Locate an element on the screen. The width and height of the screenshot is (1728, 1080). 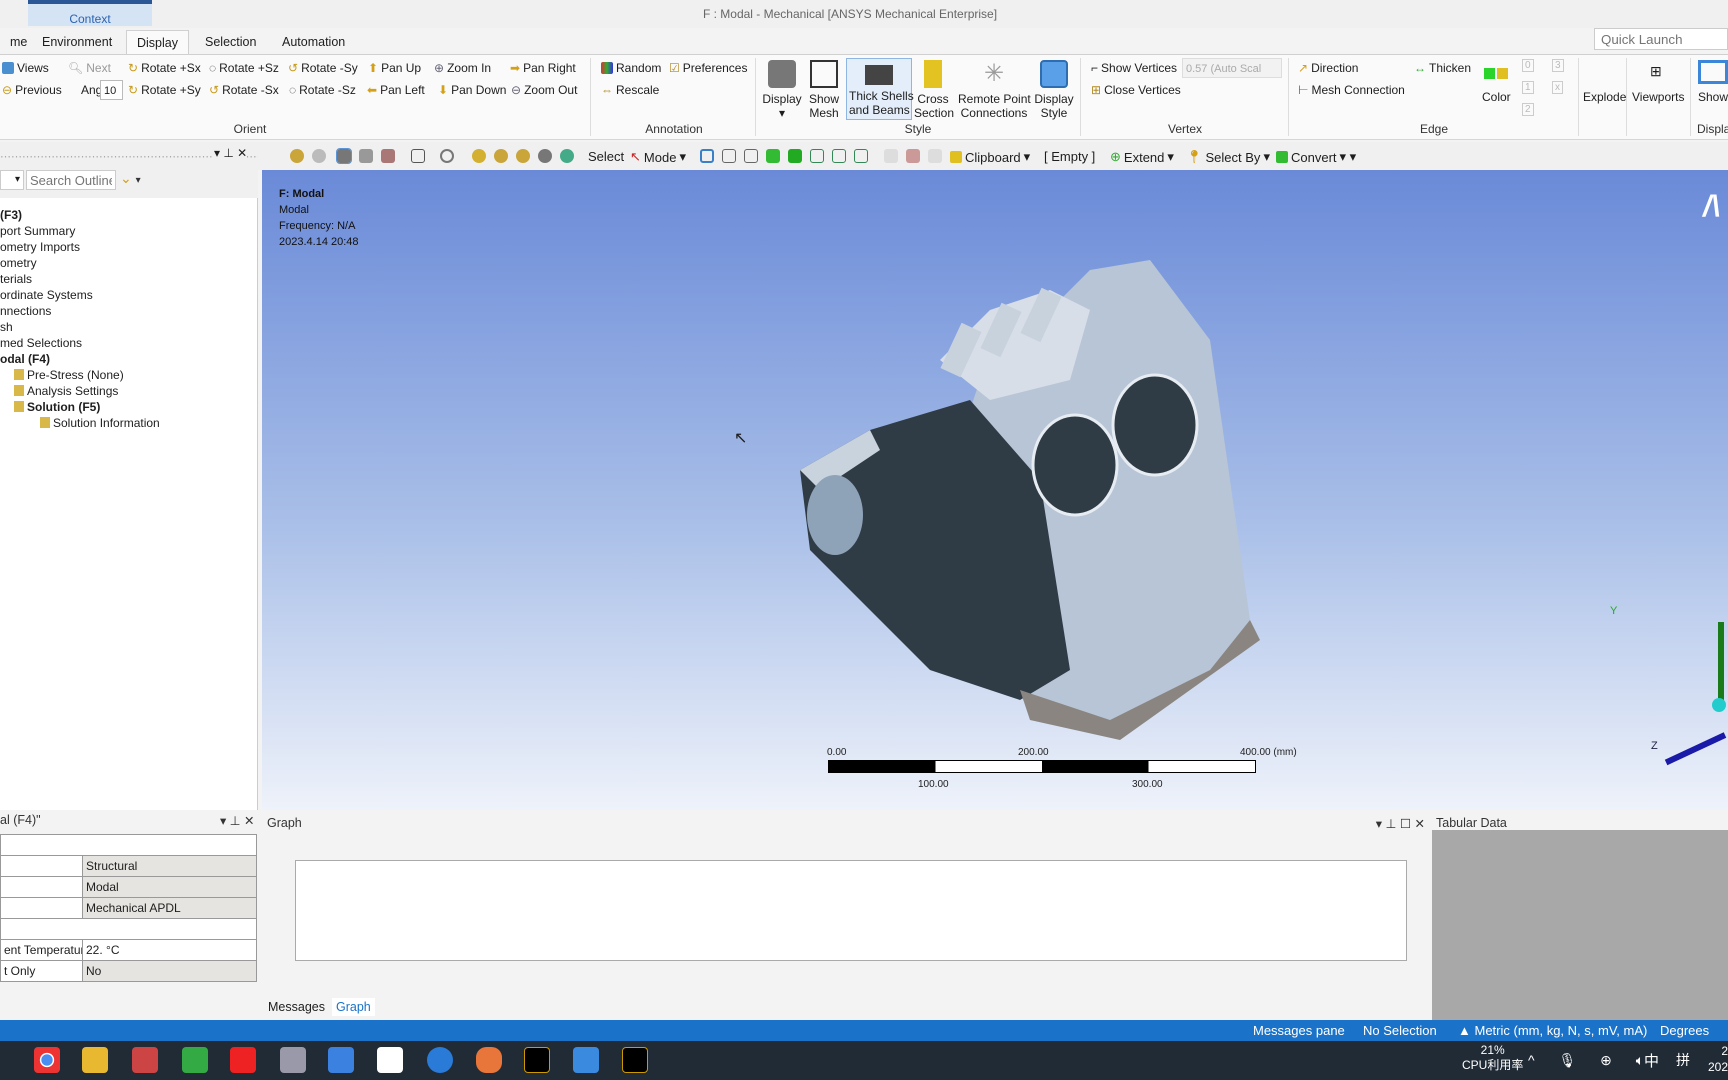
zoom-in-button: ⊕ Zoom In is located at coordinates (462, 68).